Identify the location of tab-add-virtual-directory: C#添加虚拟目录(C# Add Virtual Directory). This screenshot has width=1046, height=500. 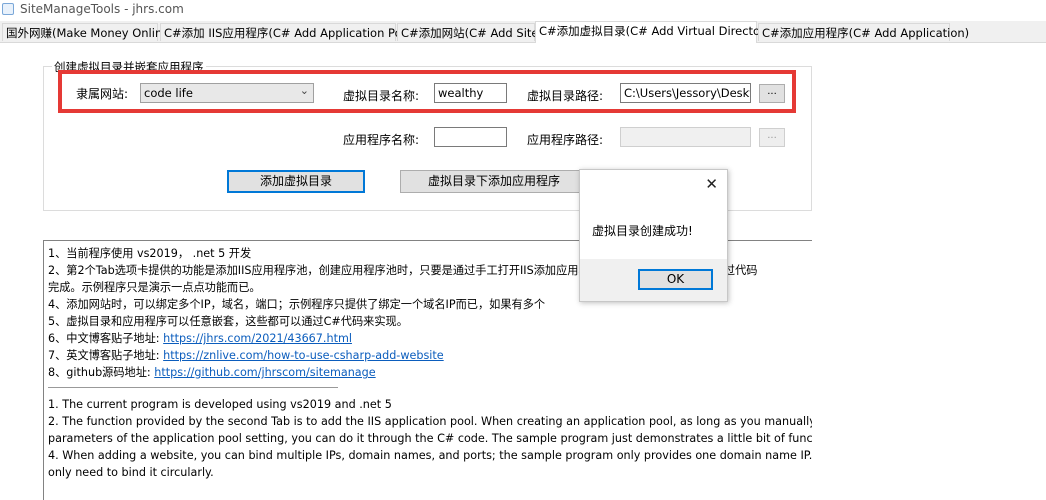
(655, 32).